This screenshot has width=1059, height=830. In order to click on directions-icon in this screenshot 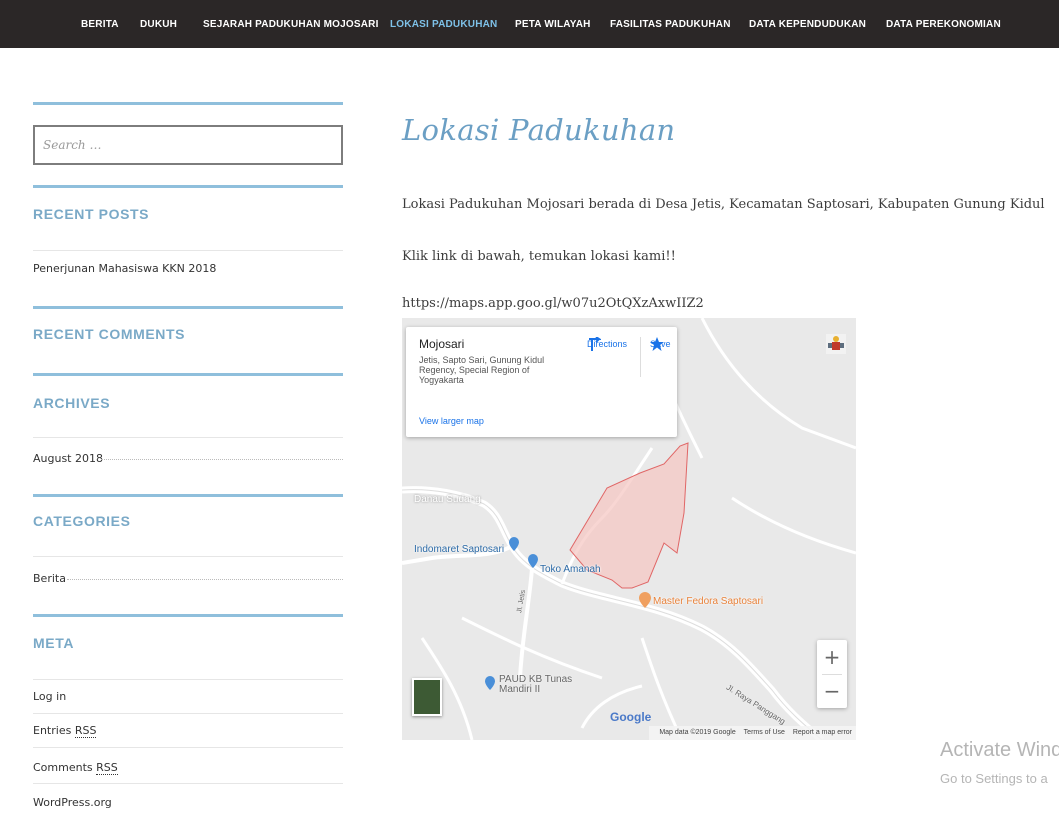, I will do `click(595, 344)`.